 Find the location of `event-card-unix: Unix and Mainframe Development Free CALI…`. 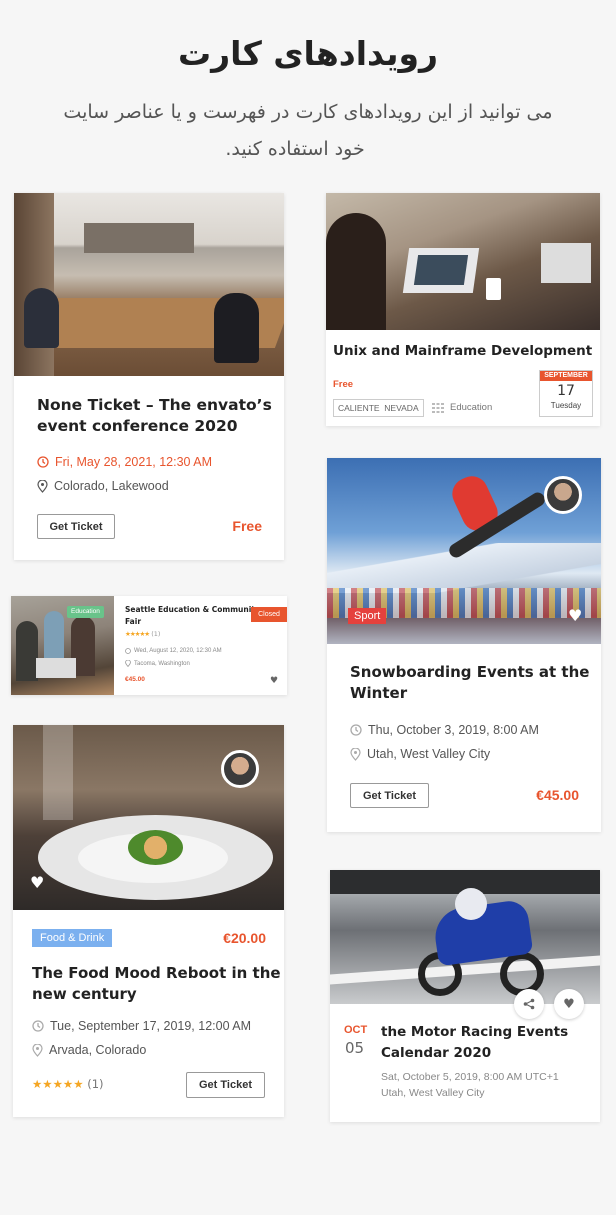

event-card-unix: Unix and Mainframe Development Free CALI… is located at coordinates (463, 309).